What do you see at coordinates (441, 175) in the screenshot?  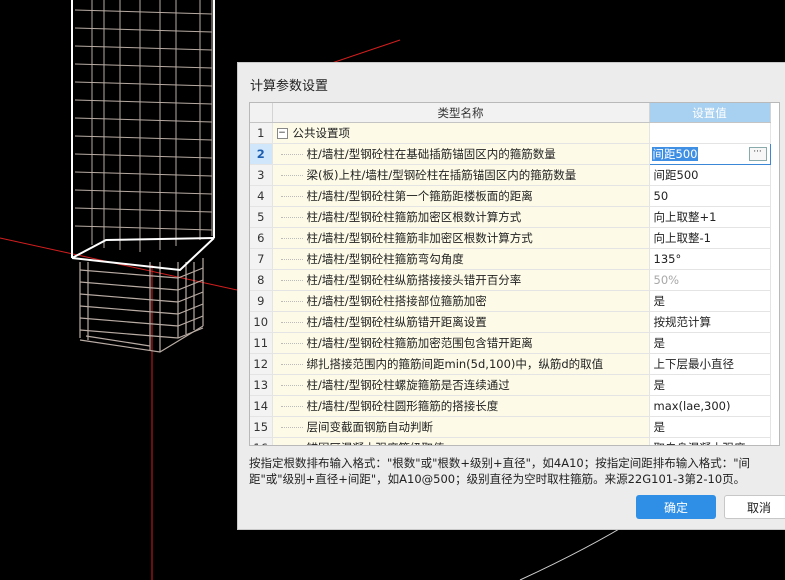 I see `param-name-text: 梁(板)上柱/墙柱/型钢砼柱在插筋锚固区内的箍筋数量` at bounding box center [441, 175].